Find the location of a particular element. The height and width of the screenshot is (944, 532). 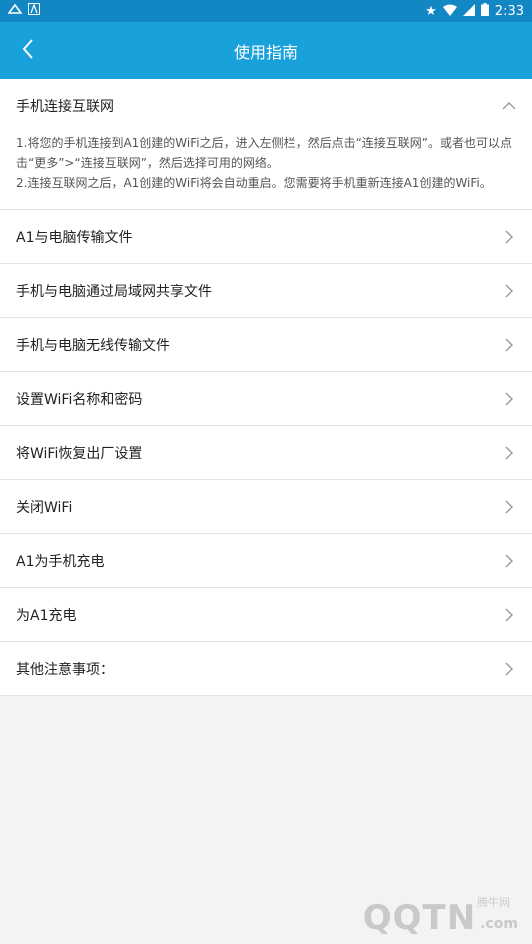

guide-item: 其他注意事项： is located at coordinates (266, 669).